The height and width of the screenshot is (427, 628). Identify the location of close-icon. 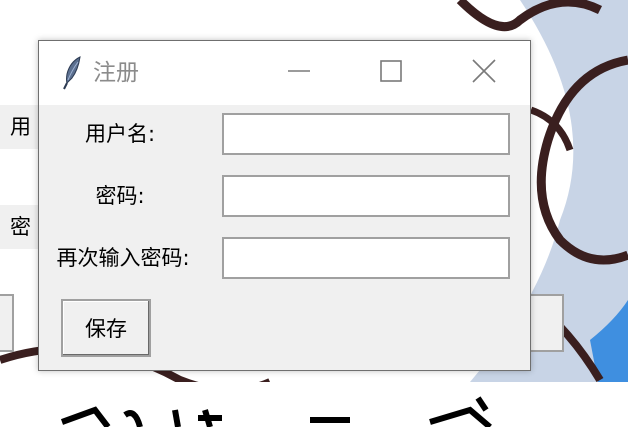
(484, 73).